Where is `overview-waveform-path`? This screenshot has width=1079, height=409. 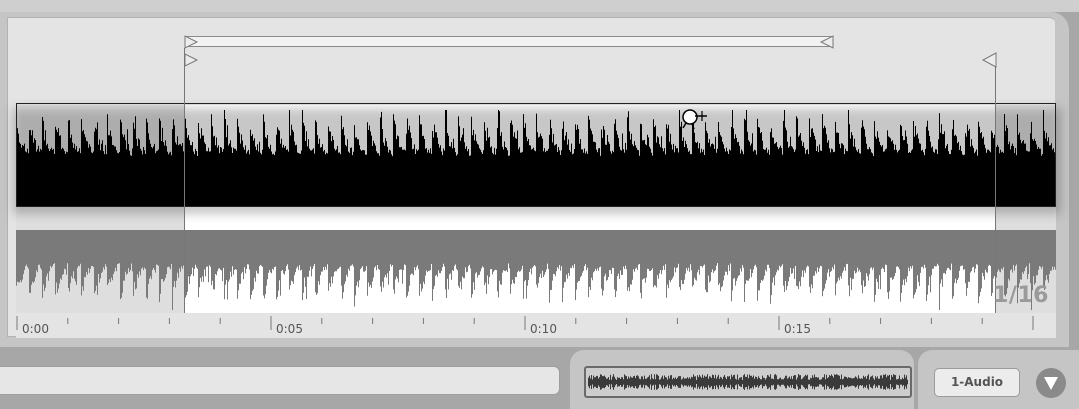 overview-waveform-path is located at coordinates (748, 382).